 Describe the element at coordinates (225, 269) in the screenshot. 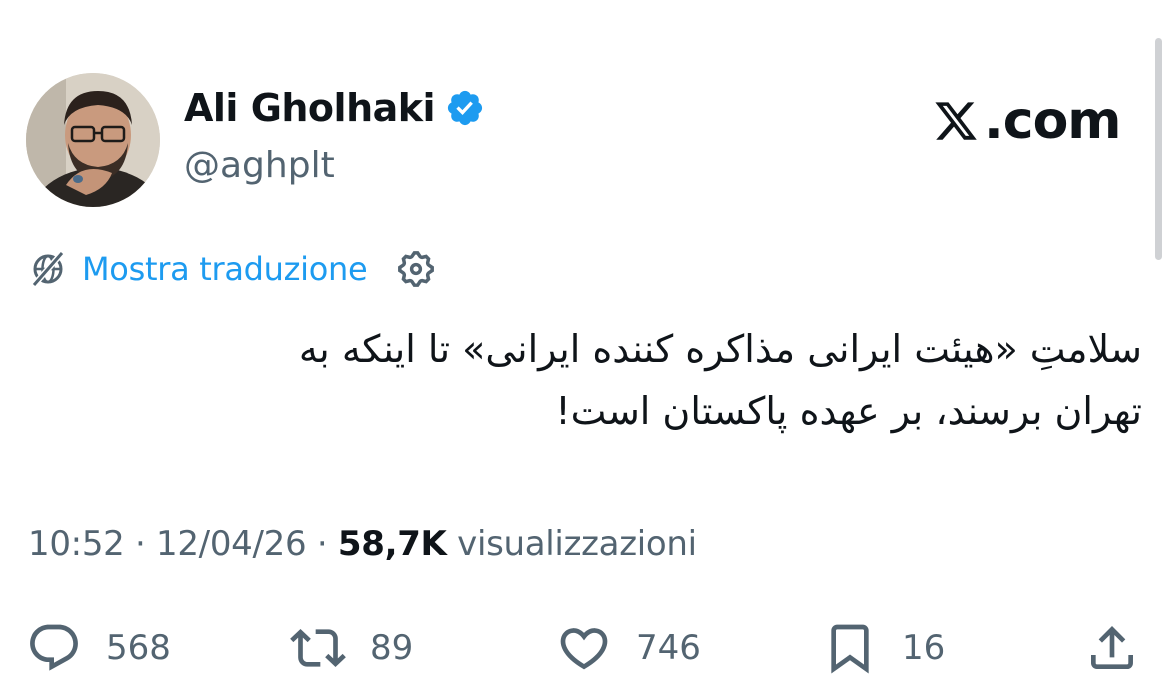

I see `show-translation-link: Mostra traduzione` at that location.